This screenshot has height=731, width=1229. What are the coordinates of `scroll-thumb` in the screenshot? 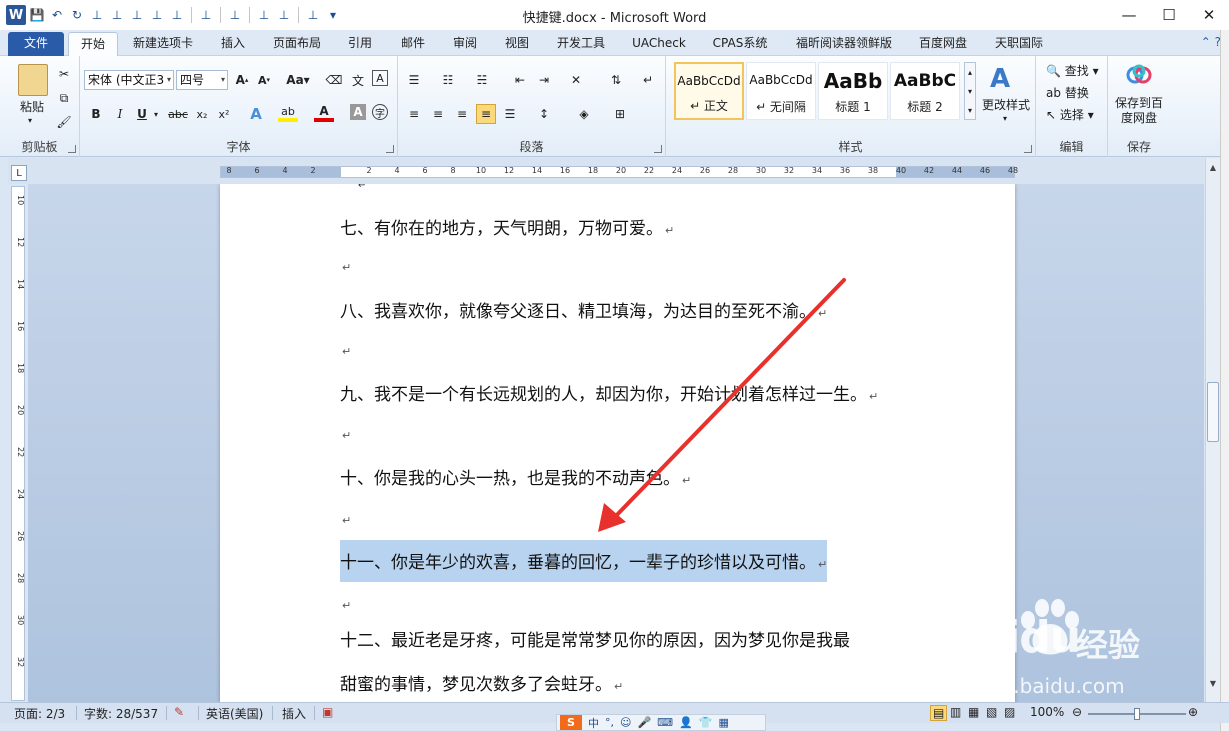 It's located at (1213, 412).